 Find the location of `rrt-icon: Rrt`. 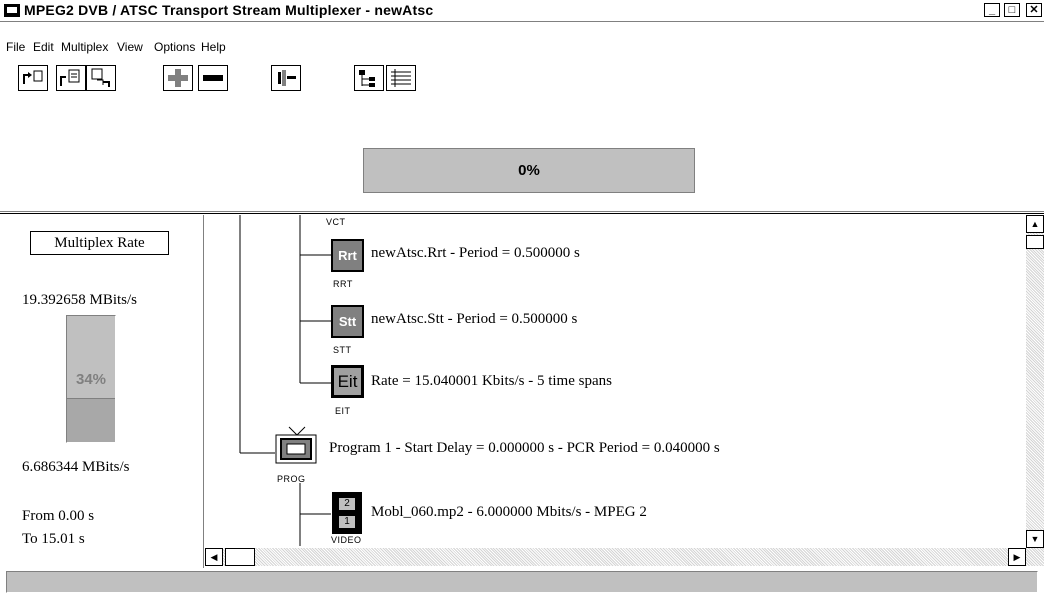

rrt-icon: Rrt is located at coordinates (347, 255).